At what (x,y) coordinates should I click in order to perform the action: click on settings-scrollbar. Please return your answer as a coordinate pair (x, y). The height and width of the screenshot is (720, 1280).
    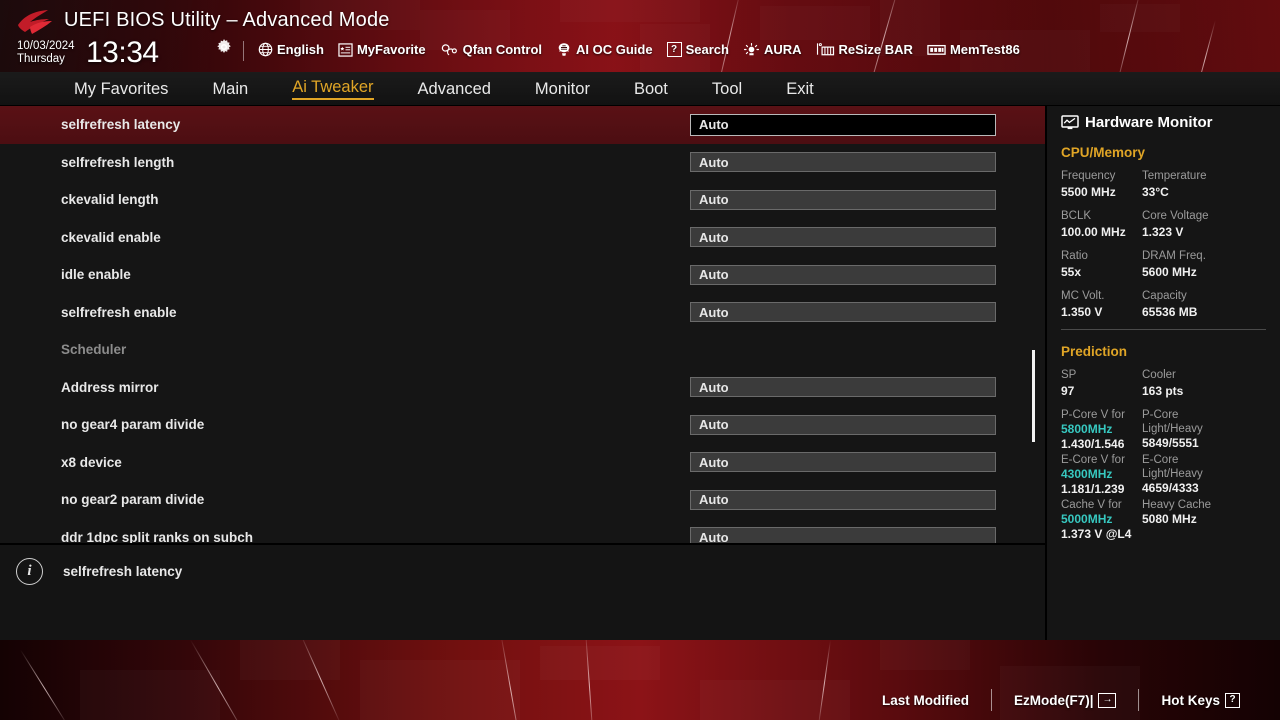
    Looking at the image, I should click on (1033, 324).